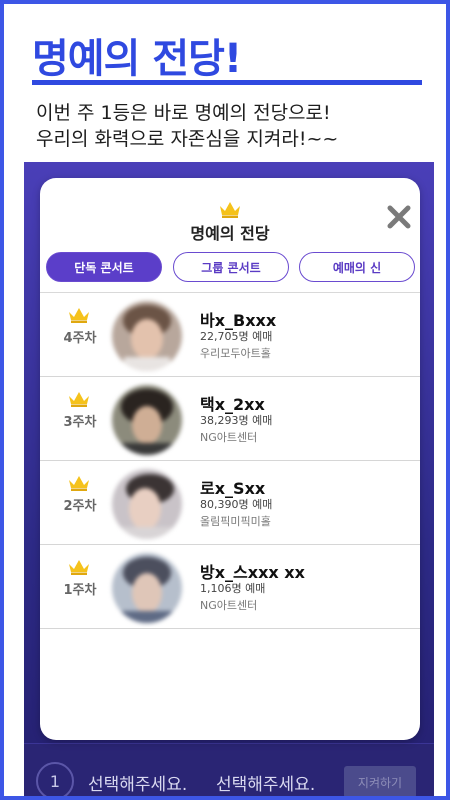 The image size is (450, 800). What do you see at coordinates (236, 420) in the screenshot?
I see `booking-count: 38,293명 예매` at bounding box center [236, 420].